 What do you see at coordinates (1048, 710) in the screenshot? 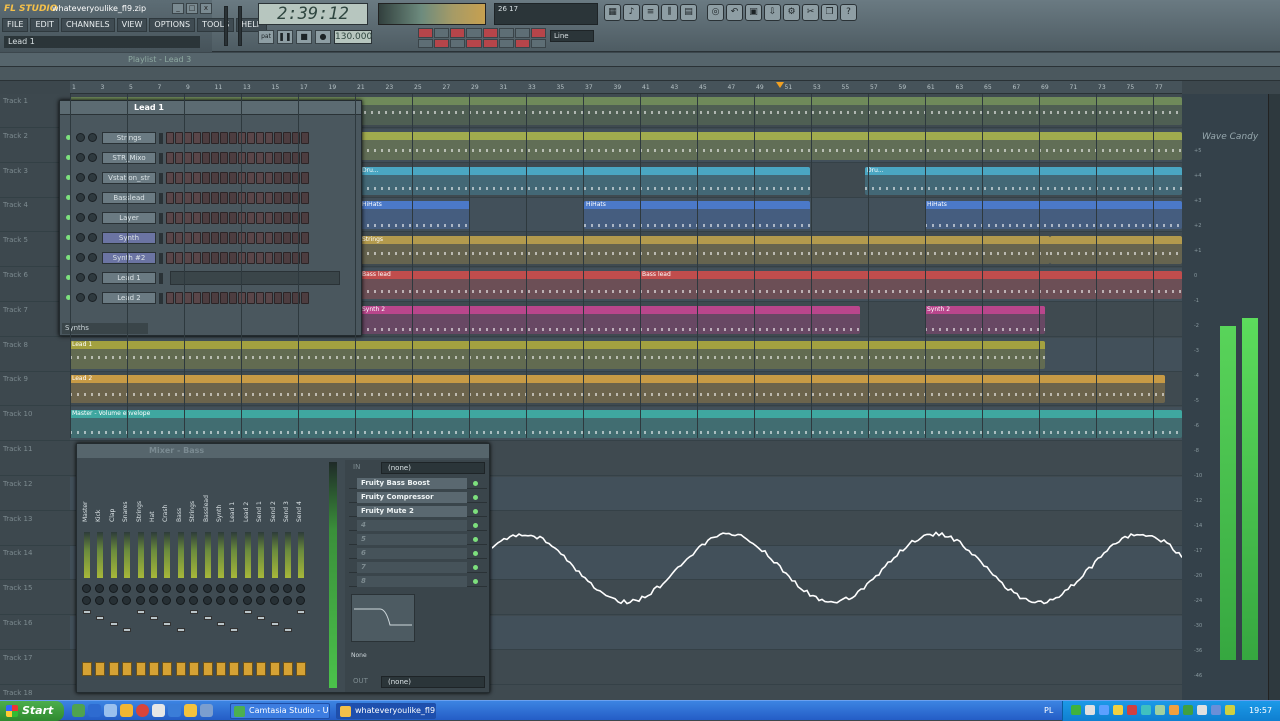
I see `language-indicator: PL` at bounding box center [1048, 710].